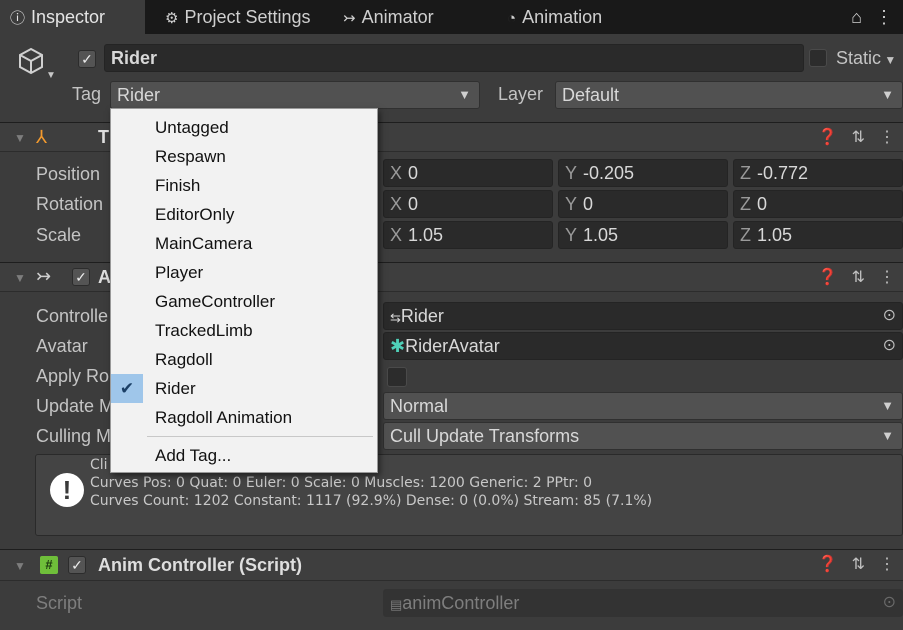 The image size is (903, 630). What do you see at coordinates (643, 316) in the screenshot?
I see `controller-field: ⇆Rider ⊙` at bounding box center [643, 316].